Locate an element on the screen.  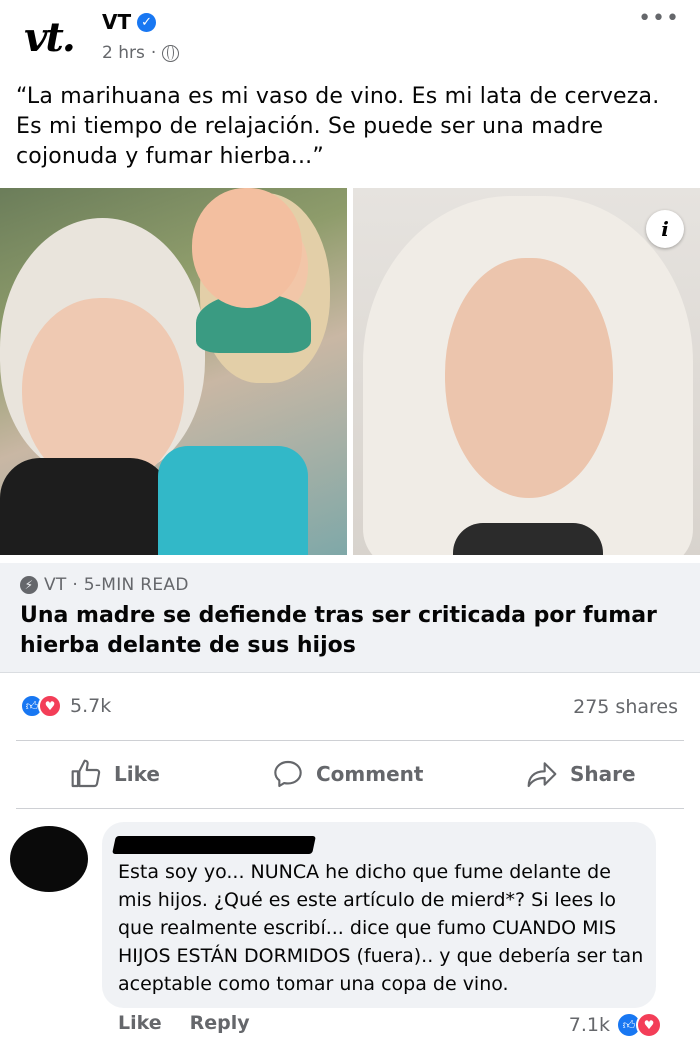
comment-bubble-icon is located at coordinates (288, 774).